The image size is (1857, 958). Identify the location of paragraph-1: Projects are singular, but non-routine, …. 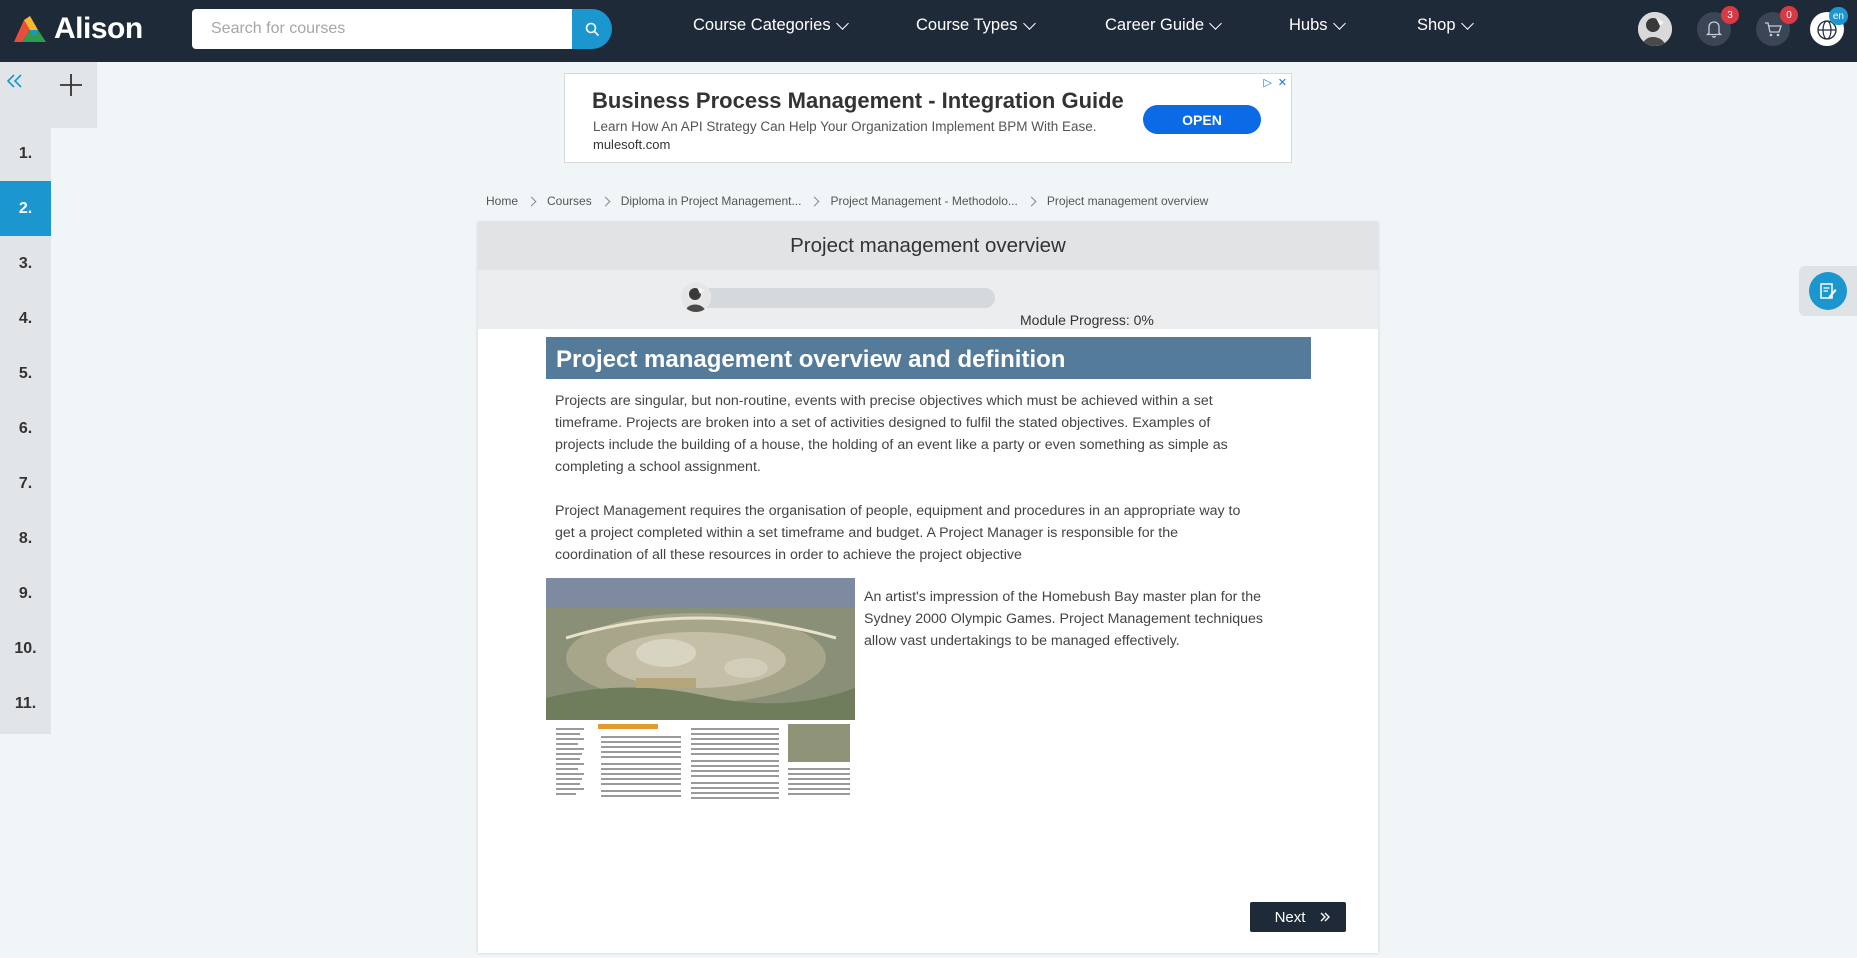
(891, 434).